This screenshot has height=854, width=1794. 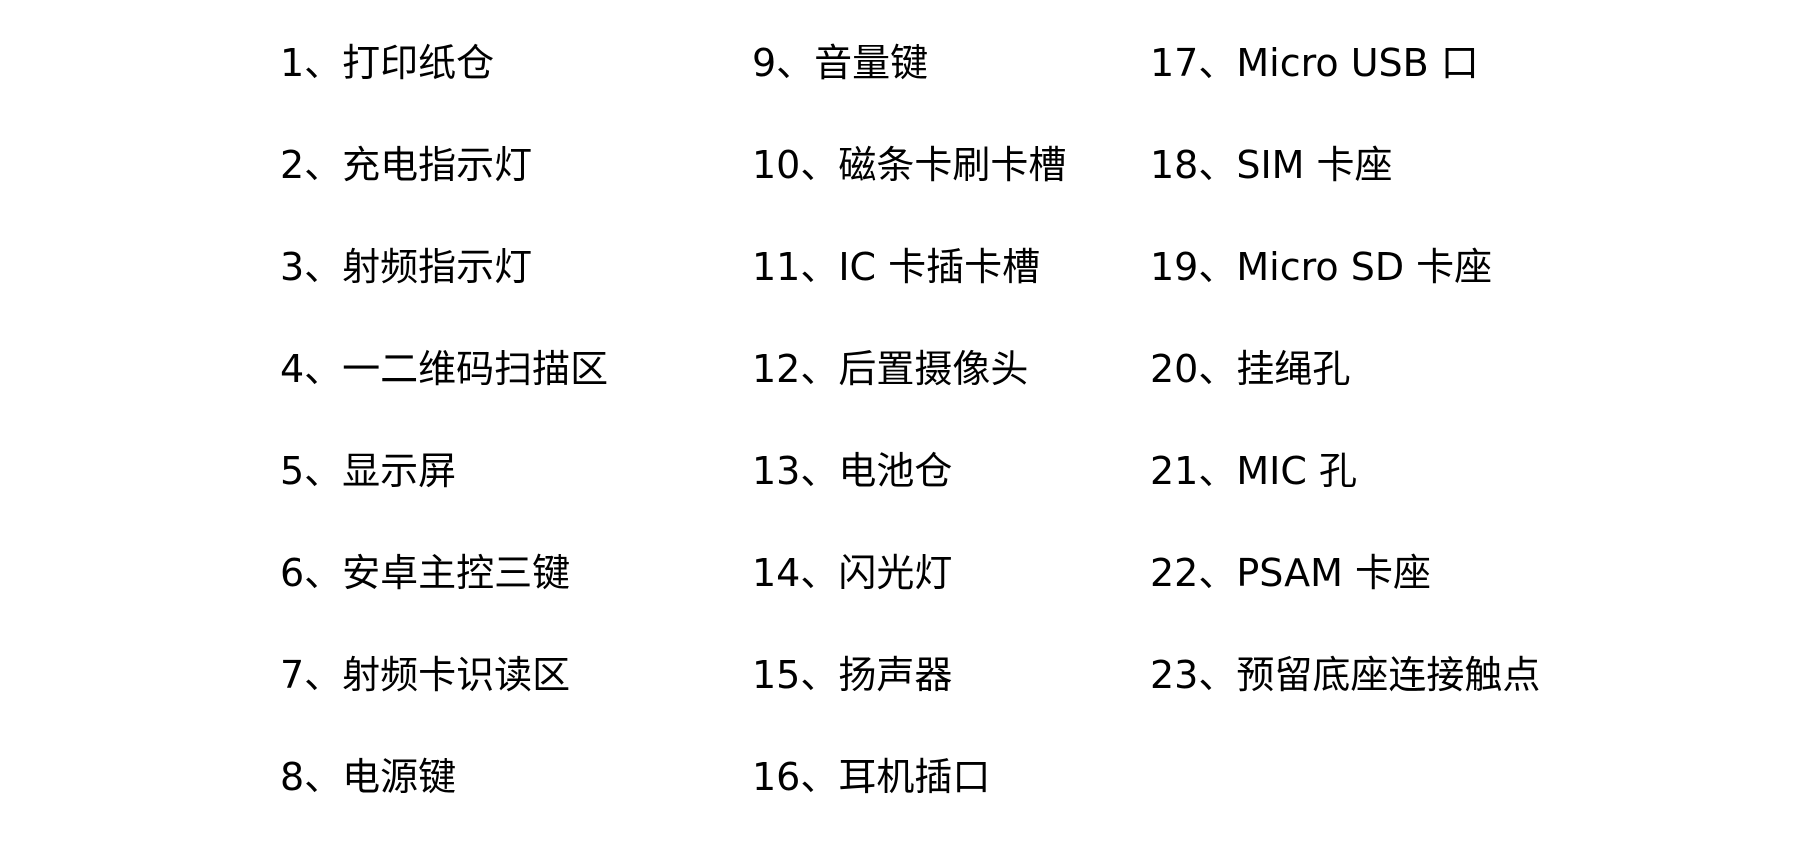 I want to click on list-item: 2、充电指示灯, so click(x=406, y=165).